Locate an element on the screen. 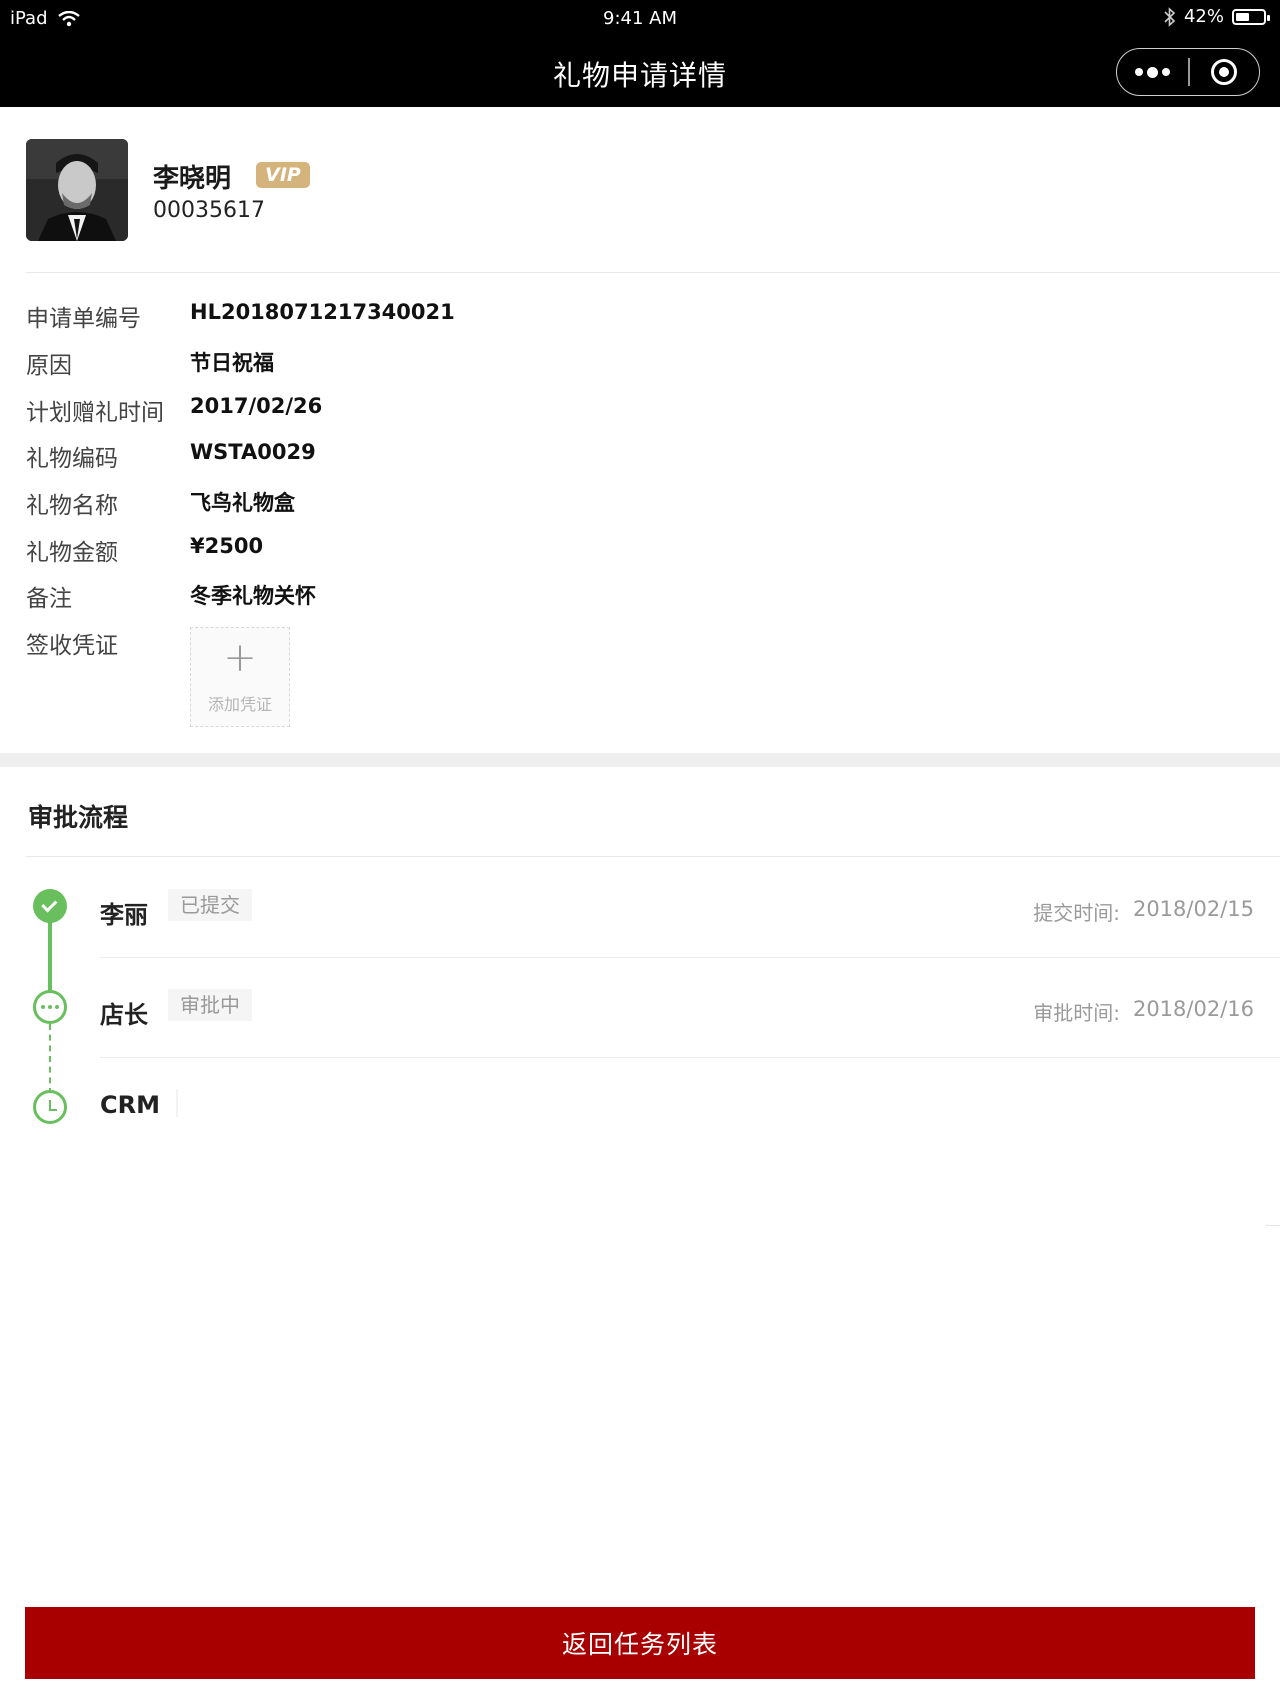 This screenshot has height=1707, width=1280. time-value: 2018/02/16 is located at coordinates (1193, 1009).